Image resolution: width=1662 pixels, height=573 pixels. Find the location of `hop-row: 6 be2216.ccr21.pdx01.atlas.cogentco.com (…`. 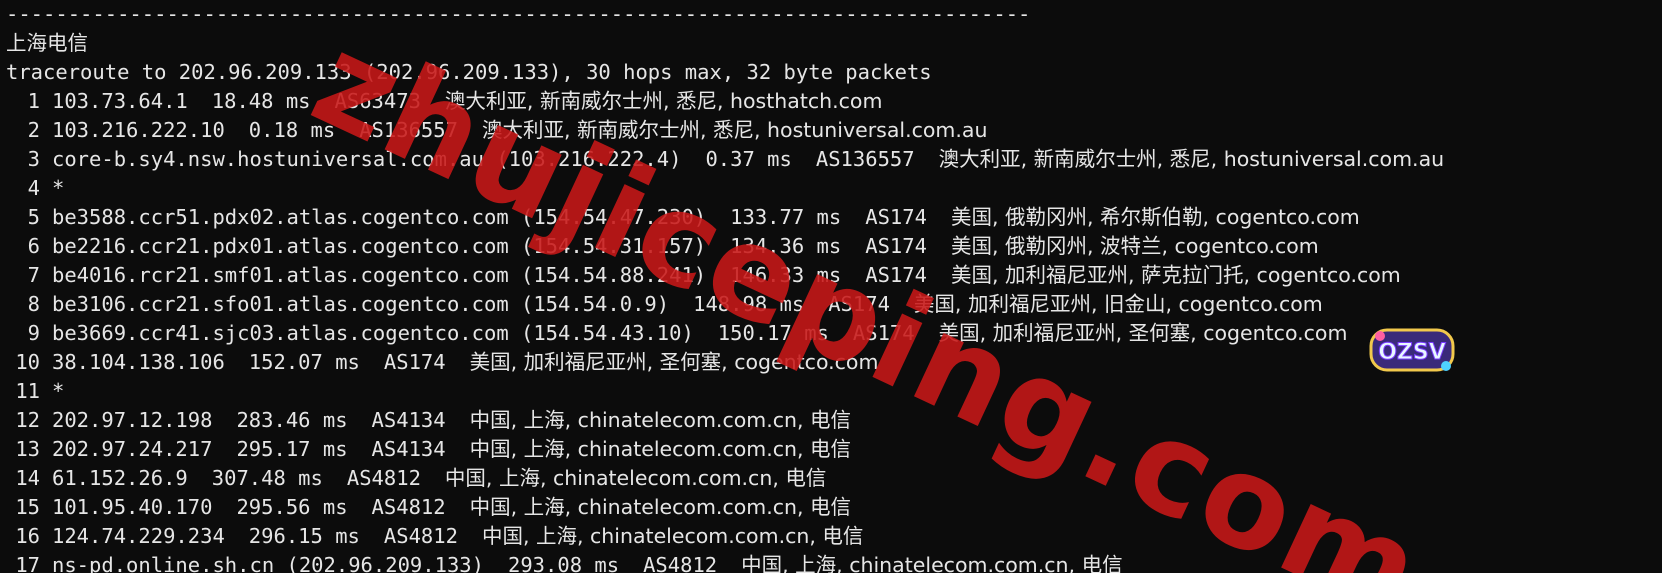

hop-row: 6 be2216.ccr21.pdx01.atlas.cogentco.com (… is located at coordinates (834, 246).